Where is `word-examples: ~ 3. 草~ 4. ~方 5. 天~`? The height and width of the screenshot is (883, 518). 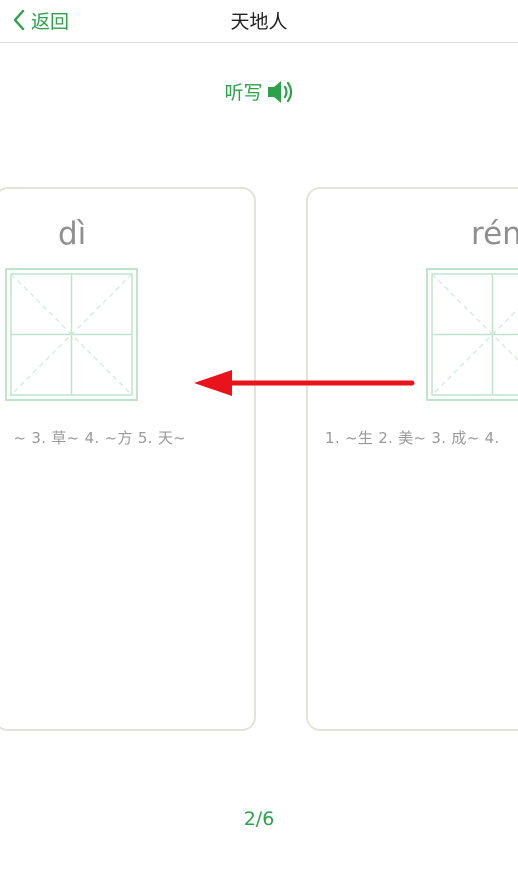 word-examples: ~ 3. 草~ 4. ~方 5. 天~ is located at coordinates (99, 438).